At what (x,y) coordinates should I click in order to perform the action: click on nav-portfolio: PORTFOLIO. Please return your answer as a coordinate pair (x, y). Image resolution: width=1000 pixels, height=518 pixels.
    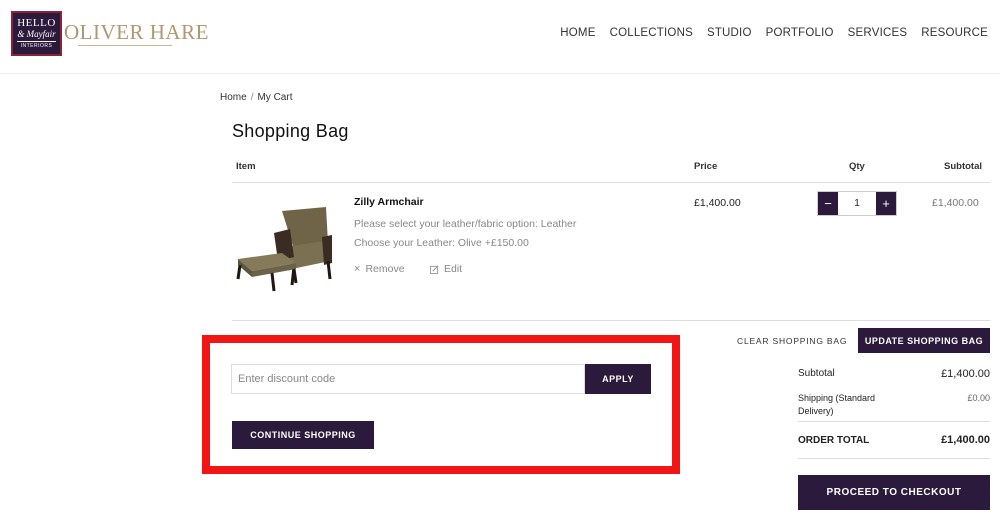
    Looking at the image, I should click on (800, 33).